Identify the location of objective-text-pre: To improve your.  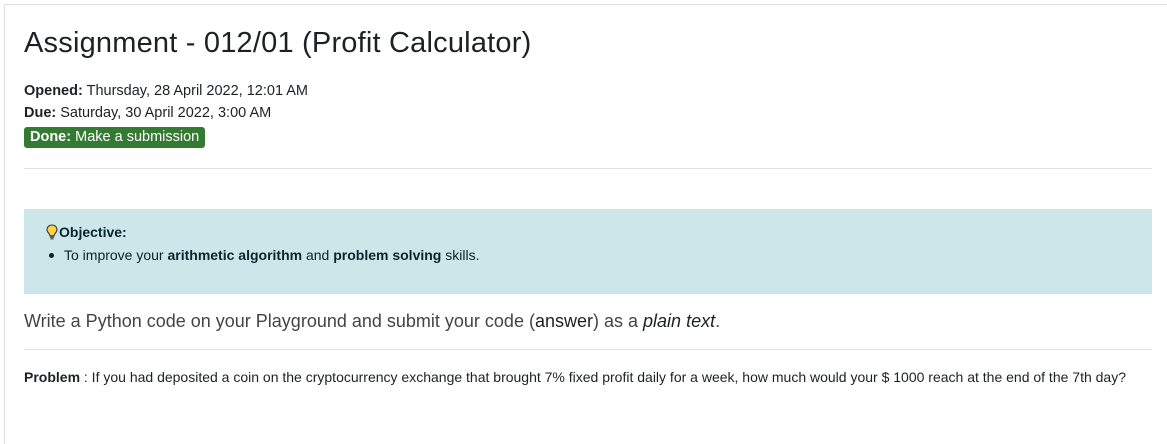
(114, 255).